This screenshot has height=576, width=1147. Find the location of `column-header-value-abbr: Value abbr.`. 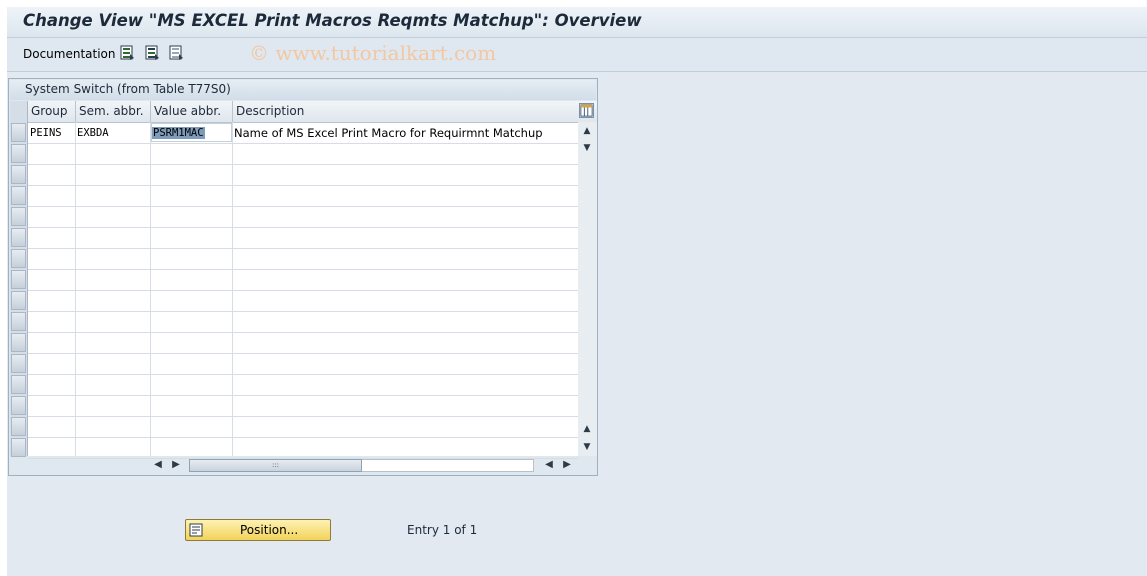

column-header-value-abbr: Value abbr. is located at coordinates (192, 111).